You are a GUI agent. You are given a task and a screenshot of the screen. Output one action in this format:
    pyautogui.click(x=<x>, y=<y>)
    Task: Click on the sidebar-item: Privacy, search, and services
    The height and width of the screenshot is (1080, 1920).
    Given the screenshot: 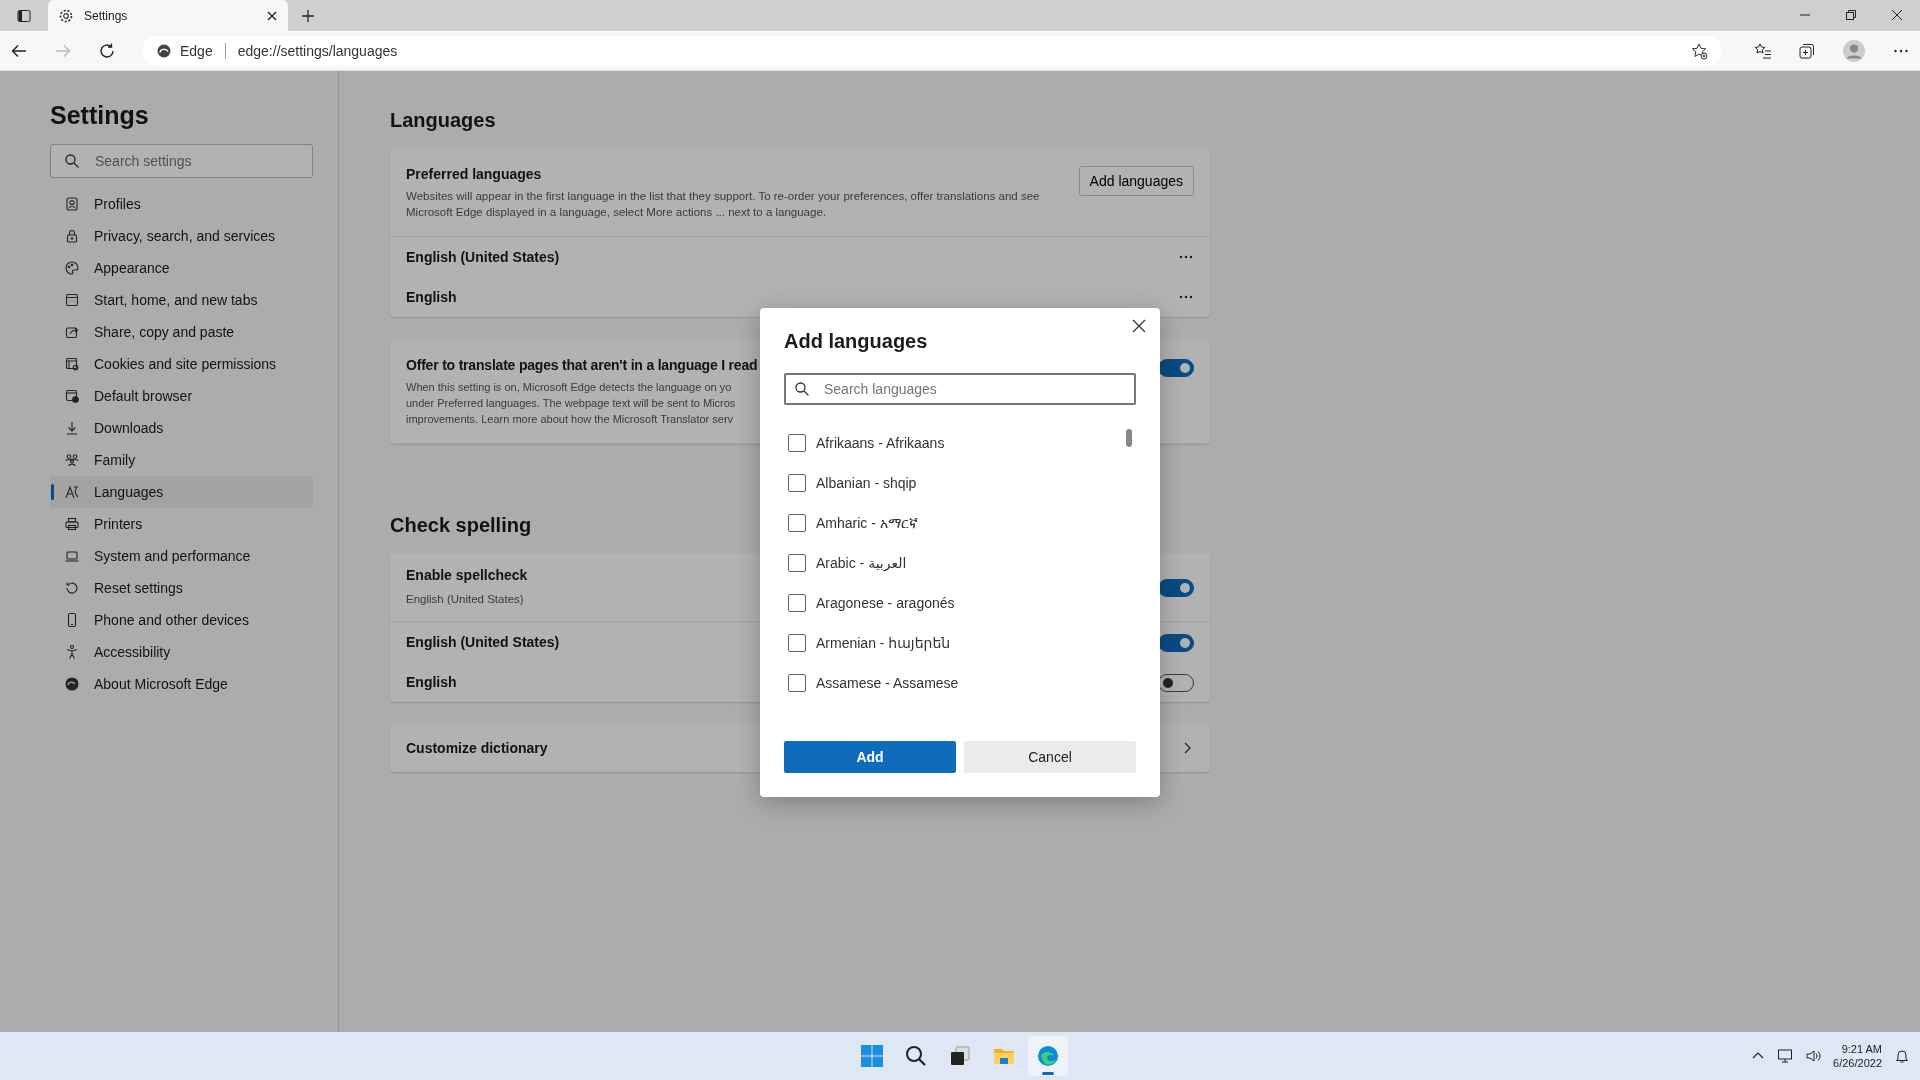 What is the action you would take?
    pyautogui.click(x=181, y=236)
    